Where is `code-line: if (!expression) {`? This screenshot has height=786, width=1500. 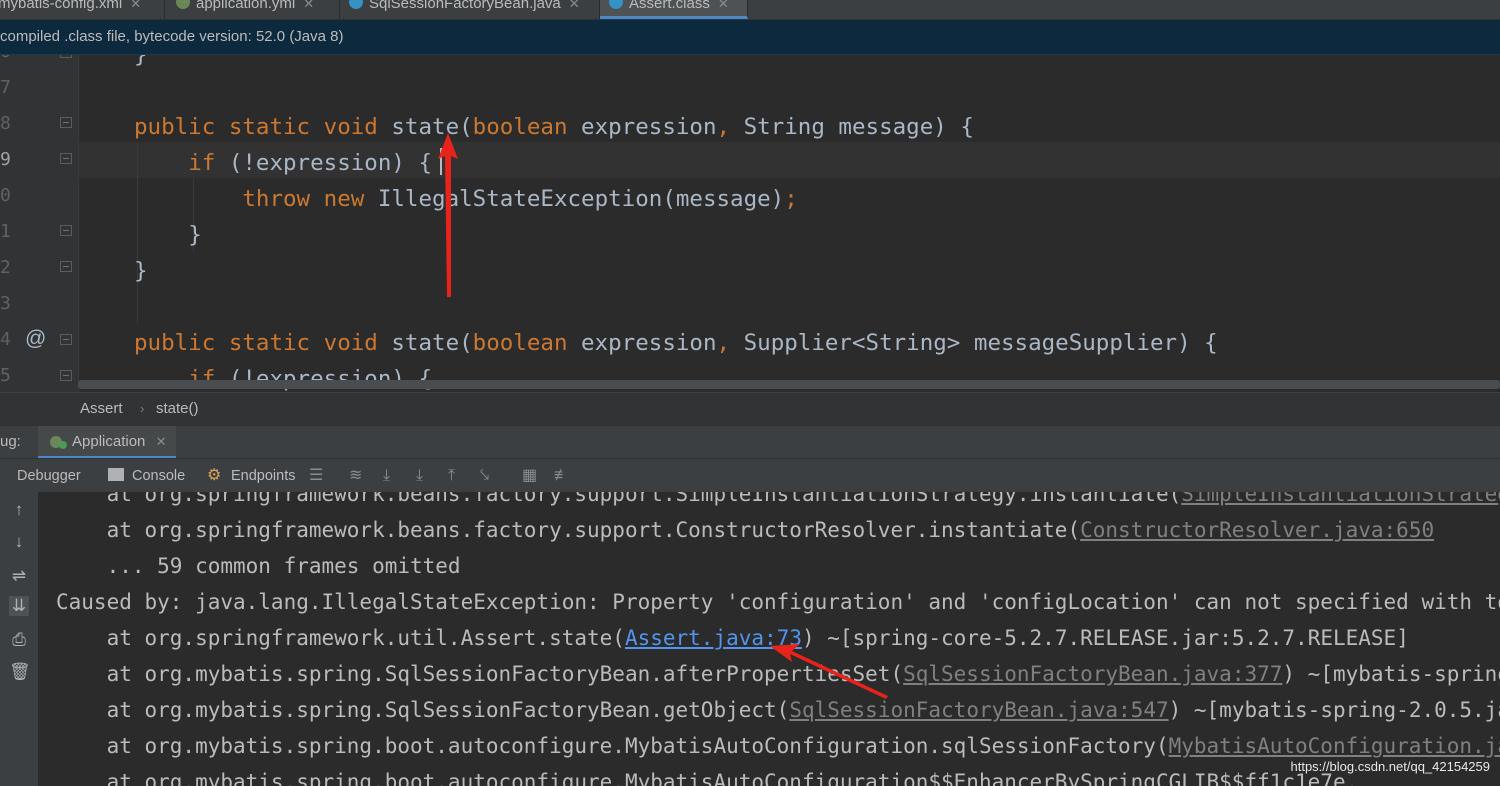
code-line: if (!expression) { is located at coordinates (283, 163).